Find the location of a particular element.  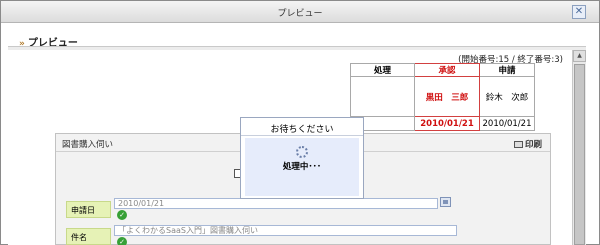

vertical-scrollbar: ▲ is located at coordinates (579, 147).